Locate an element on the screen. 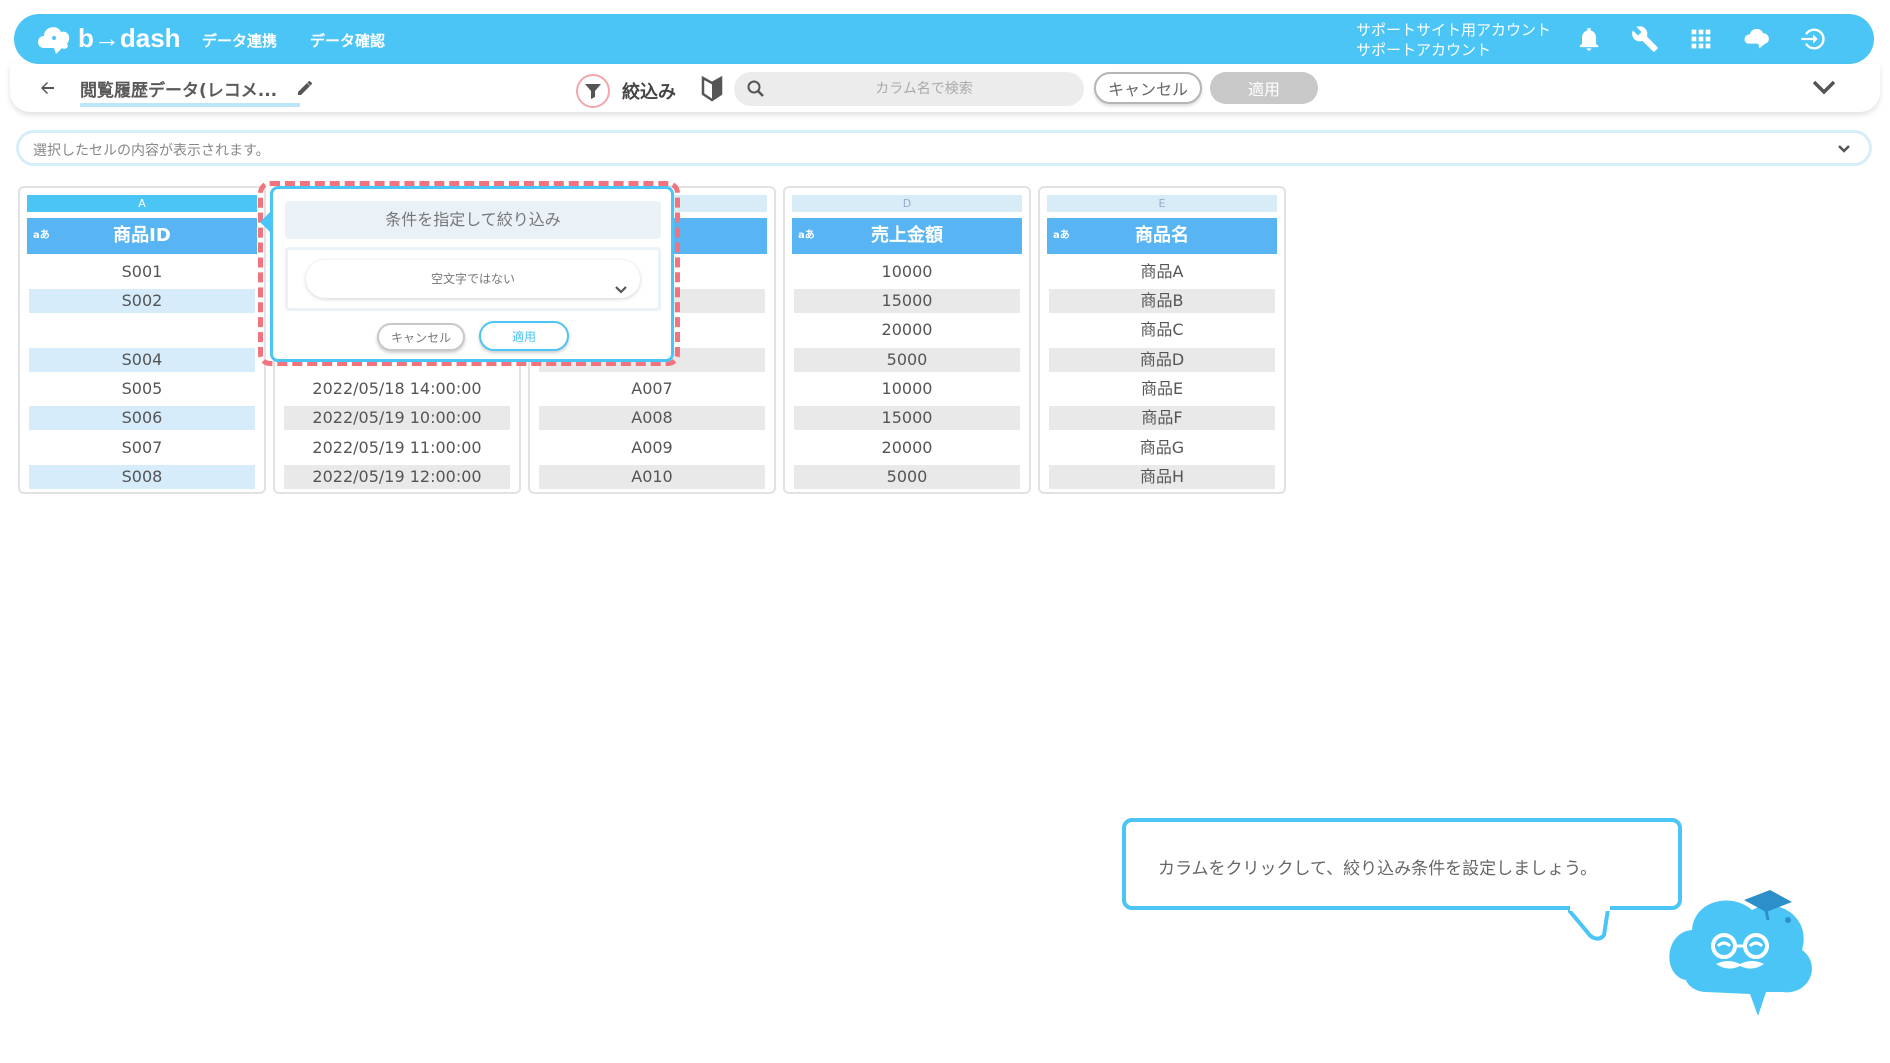 Image resolution: width=1890 pixels, height=1063 pixels. column-e: E aあ 商品名 商品A 商品B 商品C 商品D 商品E 商品F 商品G 商品H is located at coordinates (1162, 340).